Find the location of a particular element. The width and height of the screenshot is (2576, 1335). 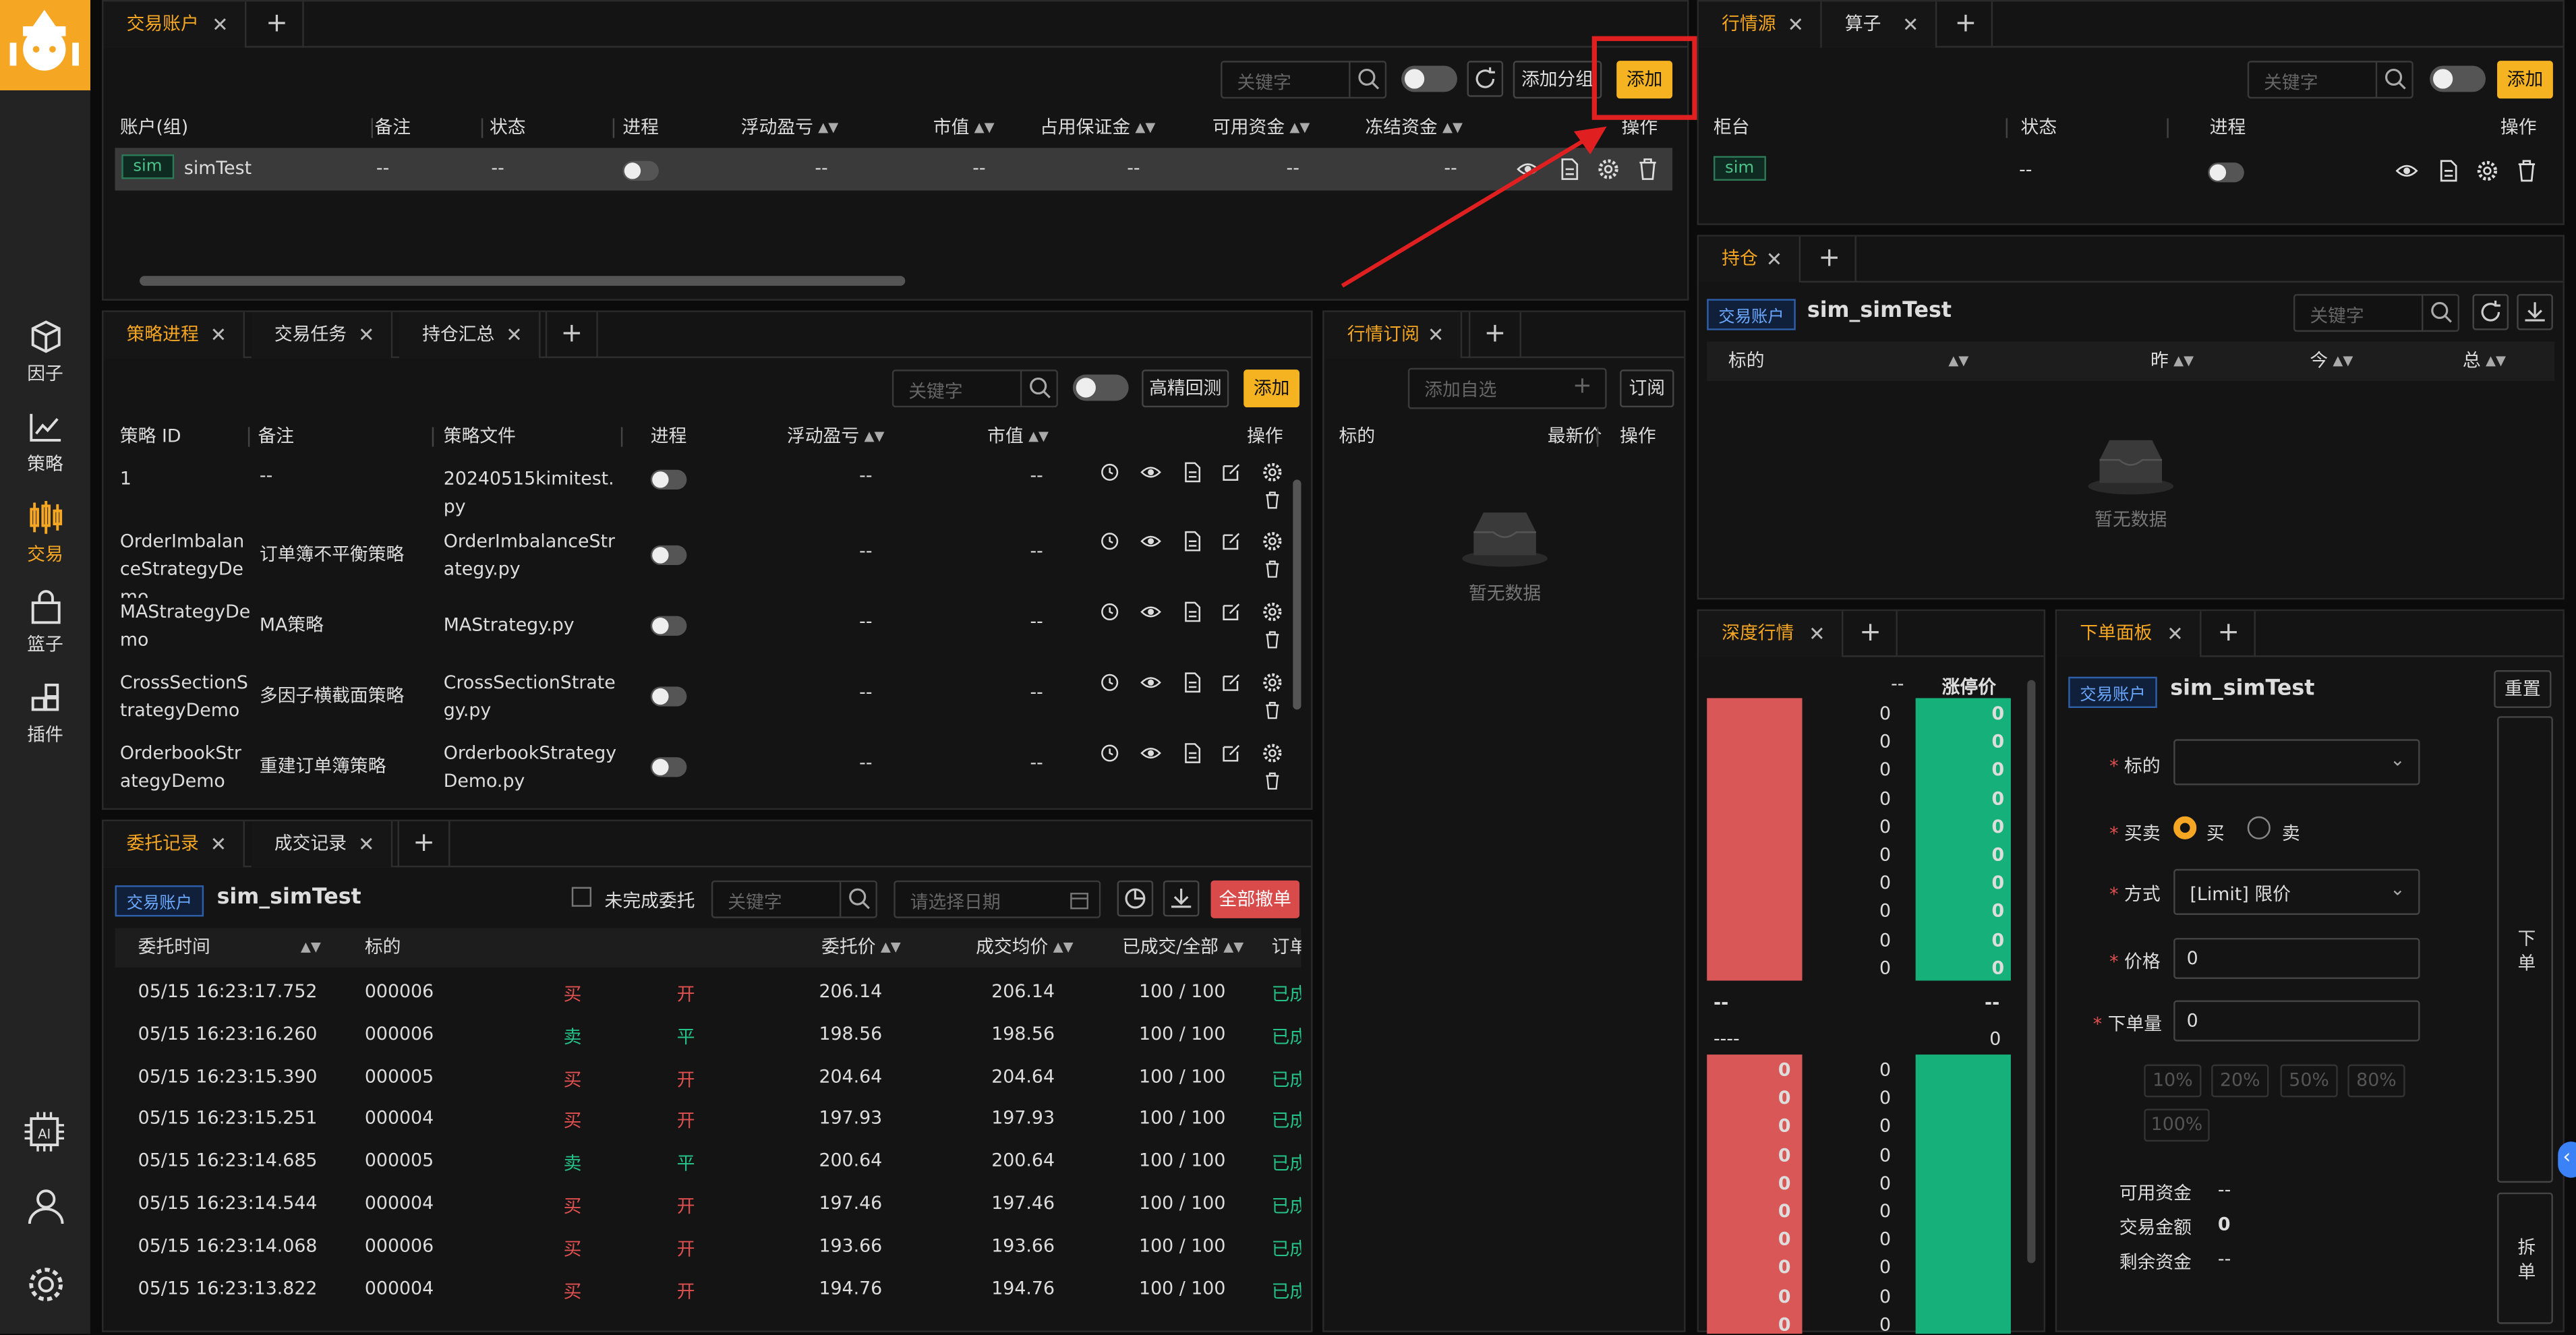

pct-10-button: 10% is located at coordinates (2173, 1081).